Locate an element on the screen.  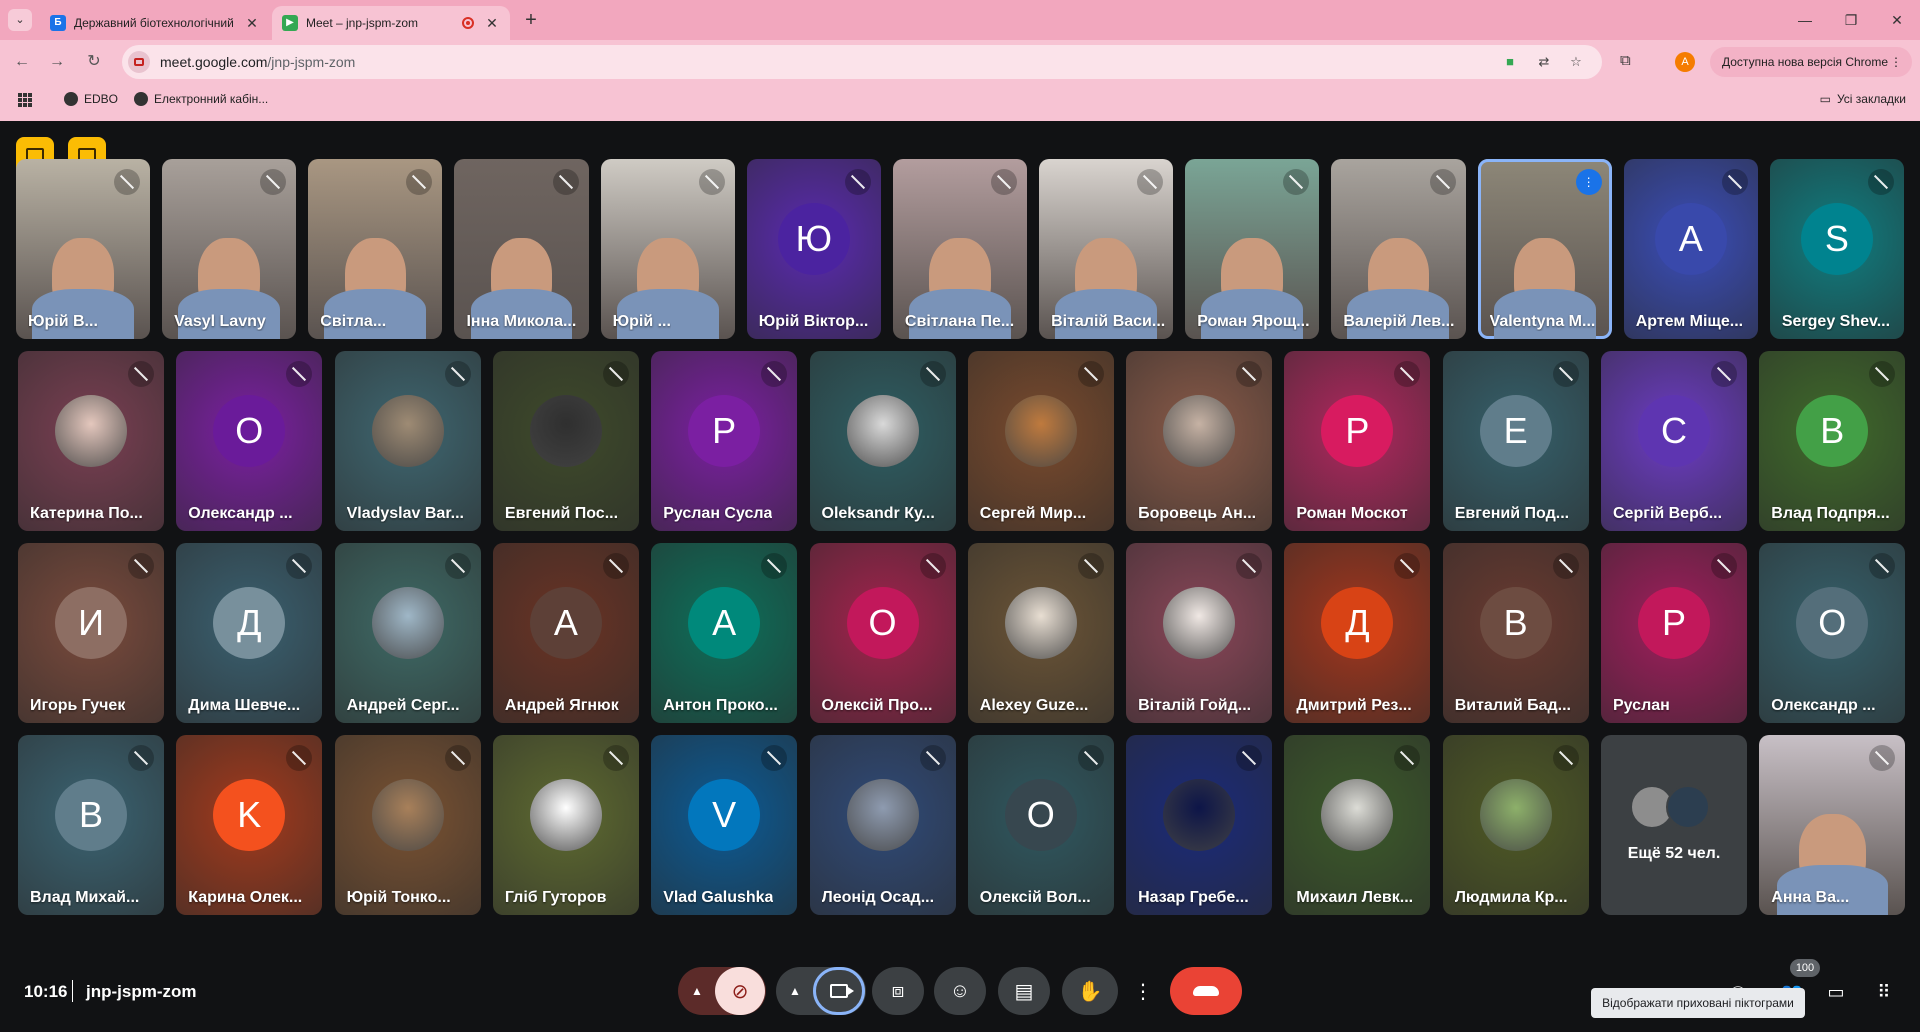
profile-avatar: A is located at coordinates (1685, 62).